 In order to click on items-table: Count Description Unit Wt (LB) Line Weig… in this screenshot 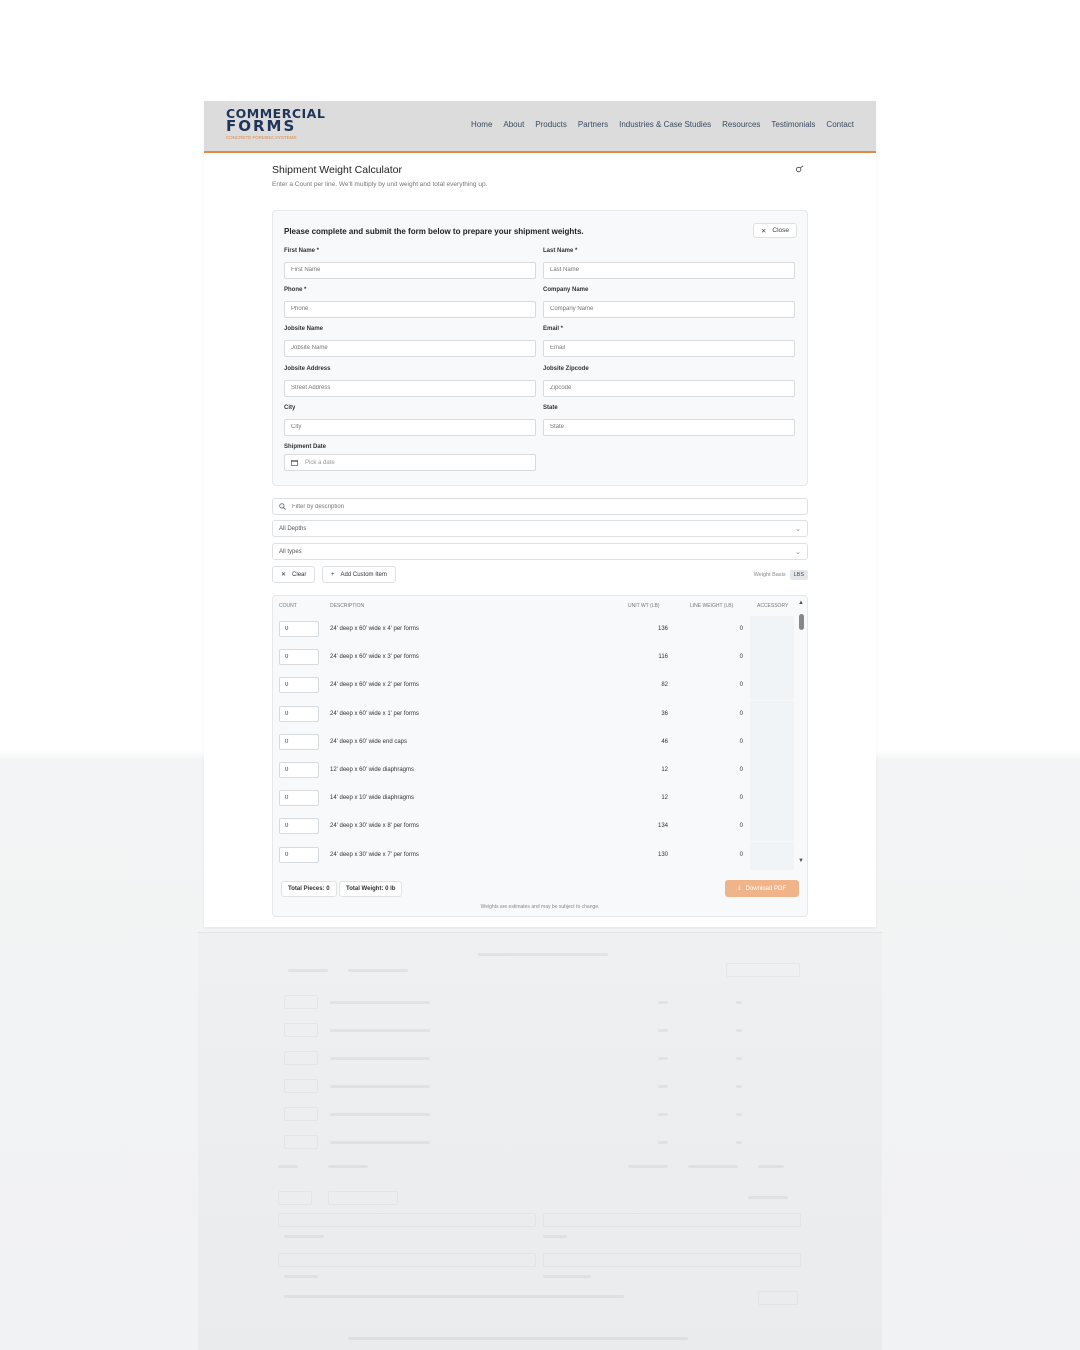, I will do `click(540, 756)`.